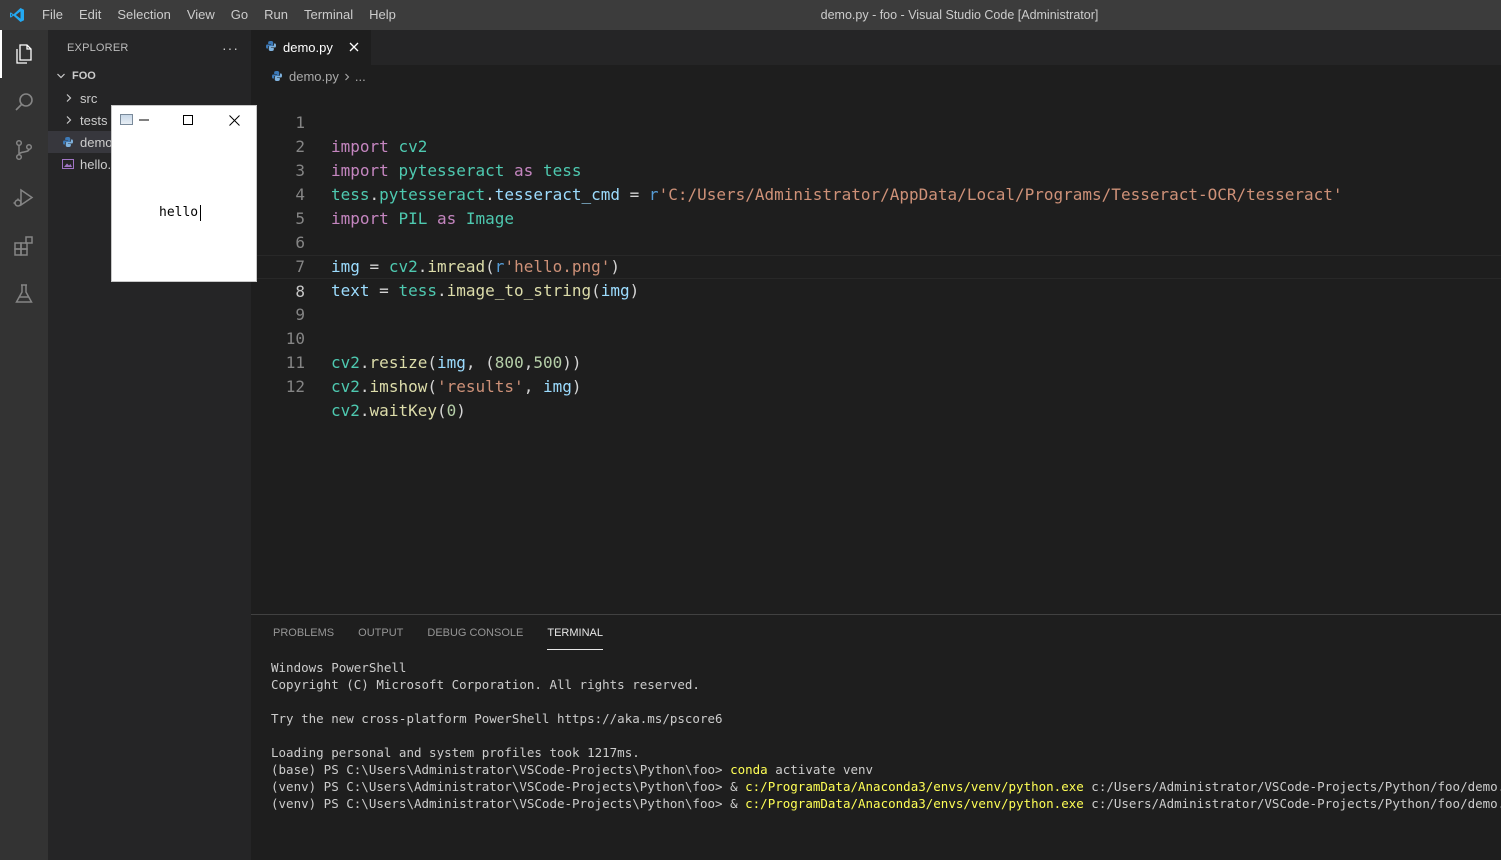 The image size is (1501, 860). I want to click on code-line: 12 cv2.waitKey(0), so click(876, 385).